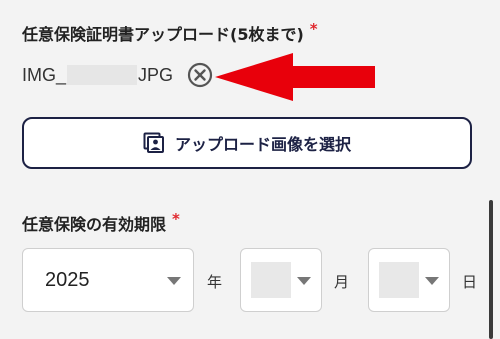  What do you see at coordinates (295, 77) in the screenshot?
I see `red-arrow-annotation` at bounding box center [295, 77].